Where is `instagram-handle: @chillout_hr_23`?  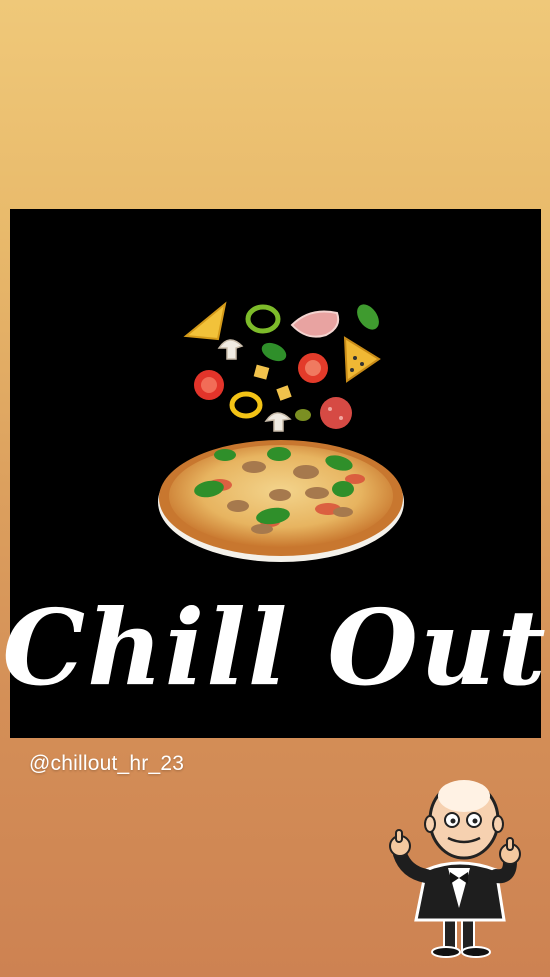
instagram-handle: @chillout_hr_23 is located at coordinates (106, 764).